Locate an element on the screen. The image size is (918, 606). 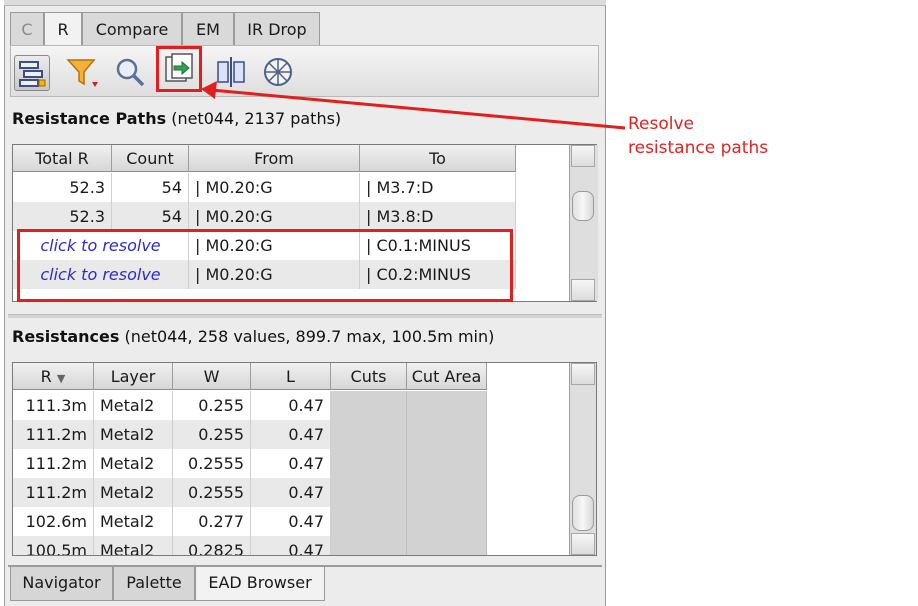
tab-ir-drop-label: IR Drop is located at coordinates (277, 29).